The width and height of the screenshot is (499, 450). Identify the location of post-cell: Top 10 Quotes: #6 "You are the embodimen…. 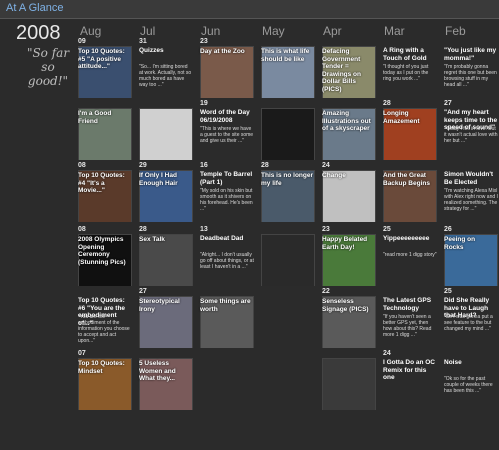
(104, 318).